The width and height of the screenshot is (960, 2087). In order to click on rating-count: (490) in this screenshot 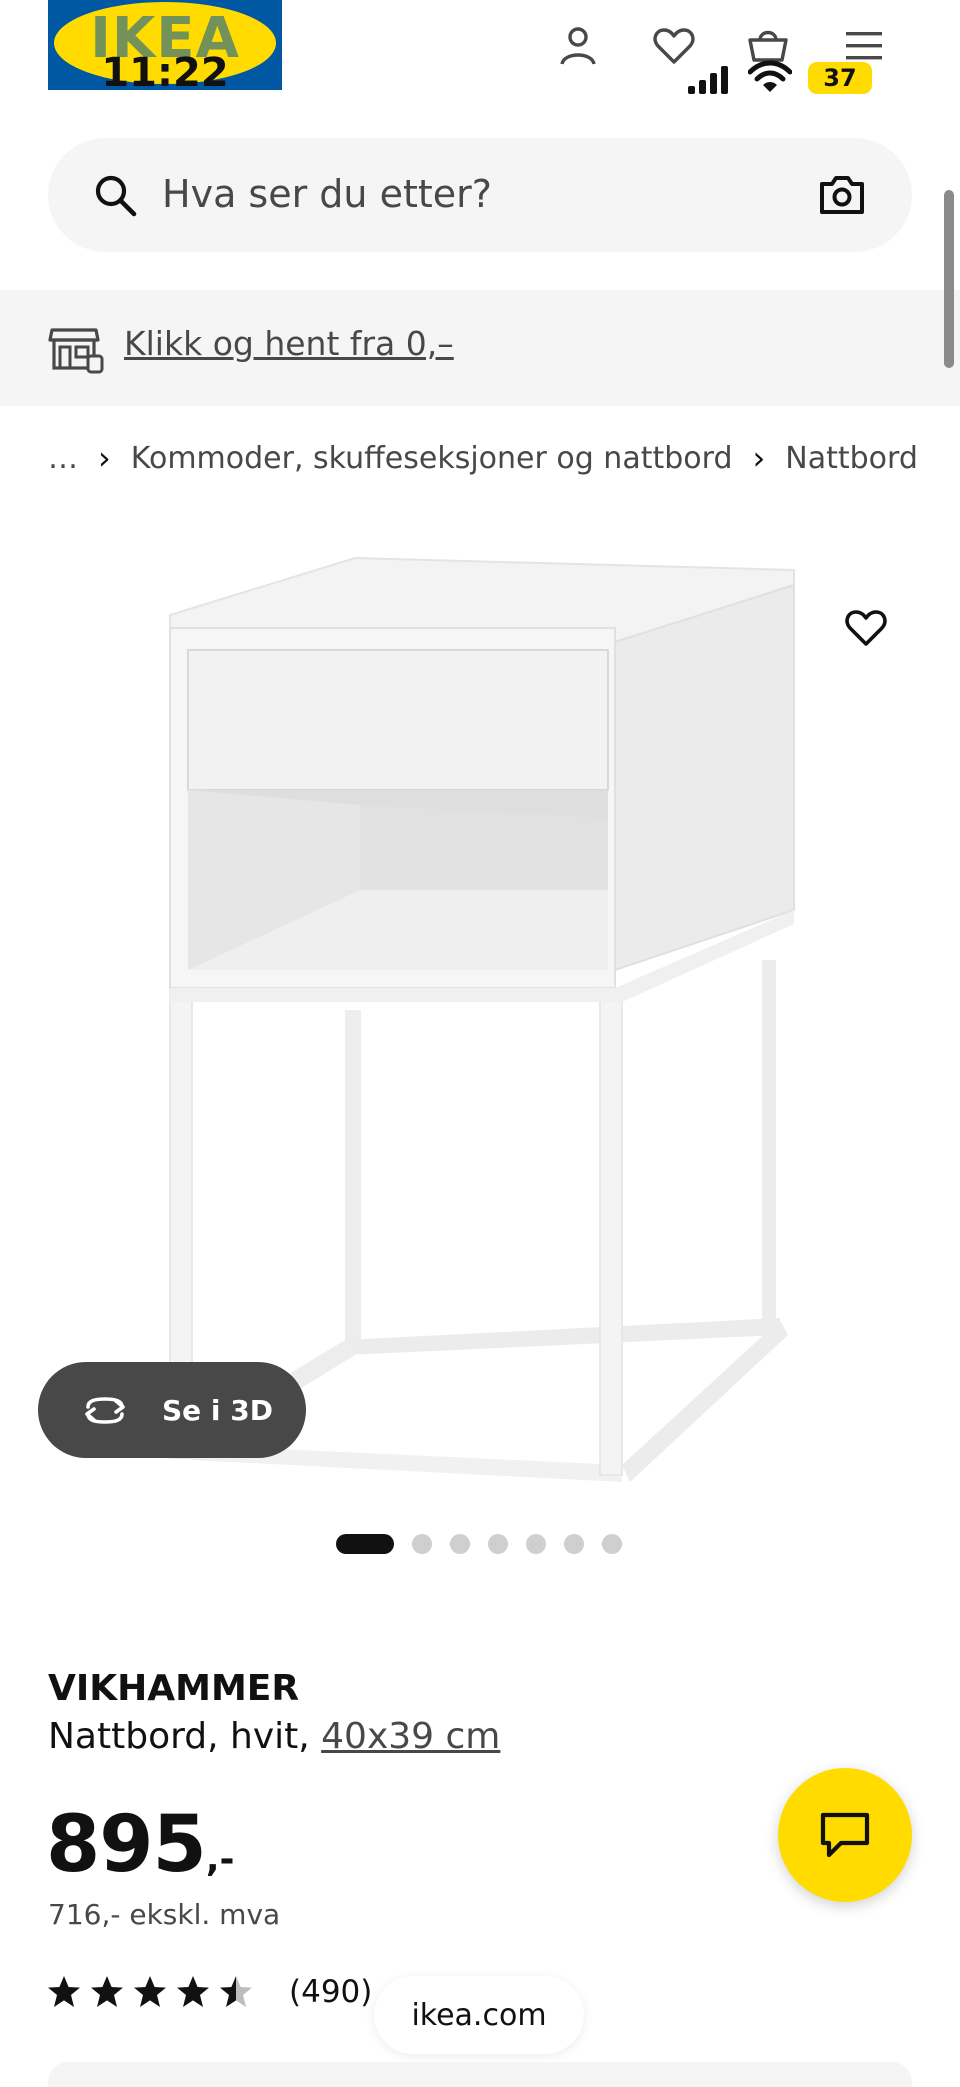, I will do `click(331, 1992)`.